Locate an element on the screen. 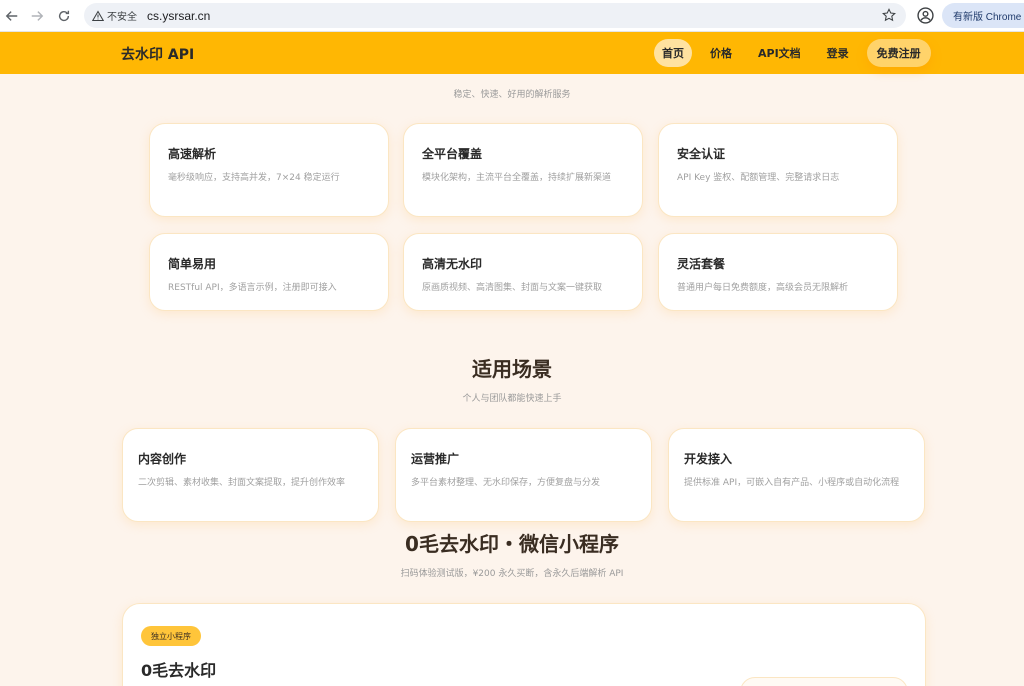  address-bar: 不安全 cs.ysrsar.cn is located at coordinates (495, 15).